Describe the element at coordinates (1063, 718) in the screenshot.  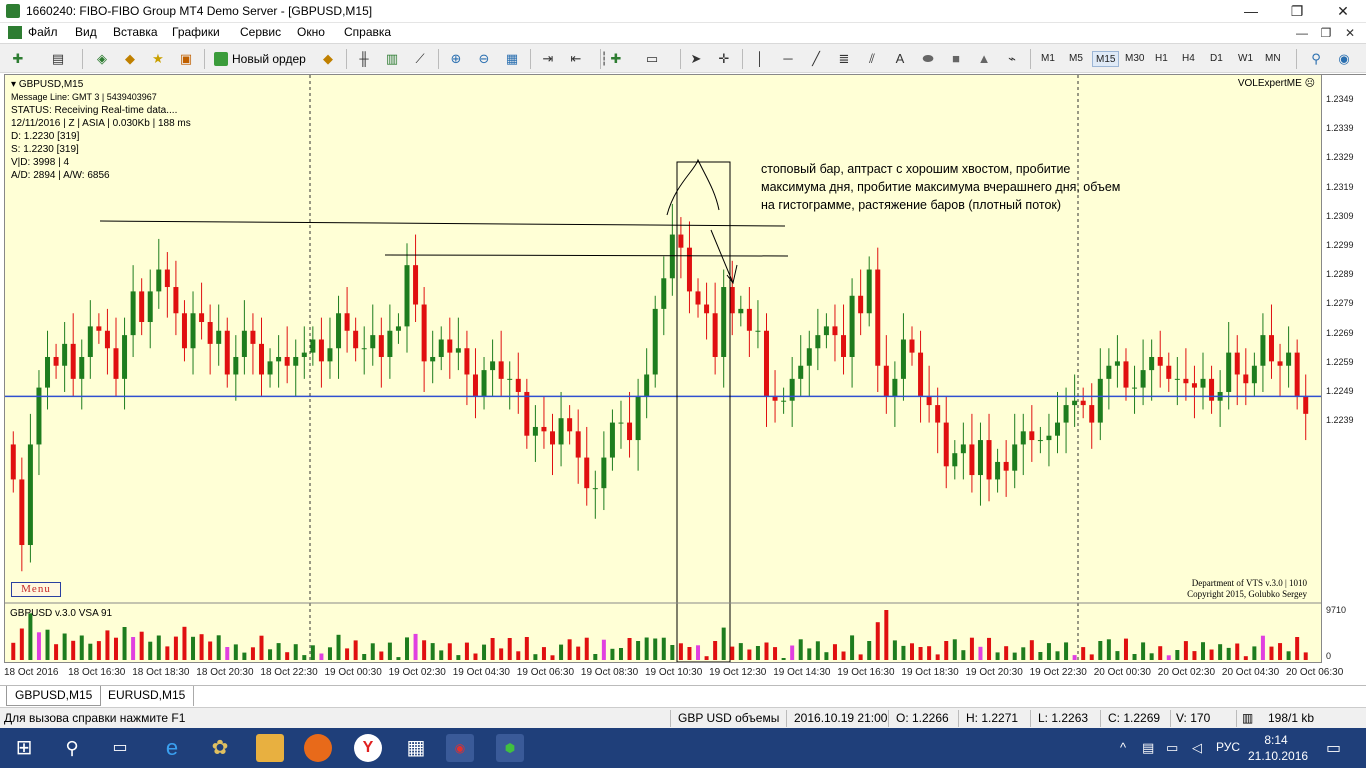
I see `status-low: L: 1.2263` at that location.